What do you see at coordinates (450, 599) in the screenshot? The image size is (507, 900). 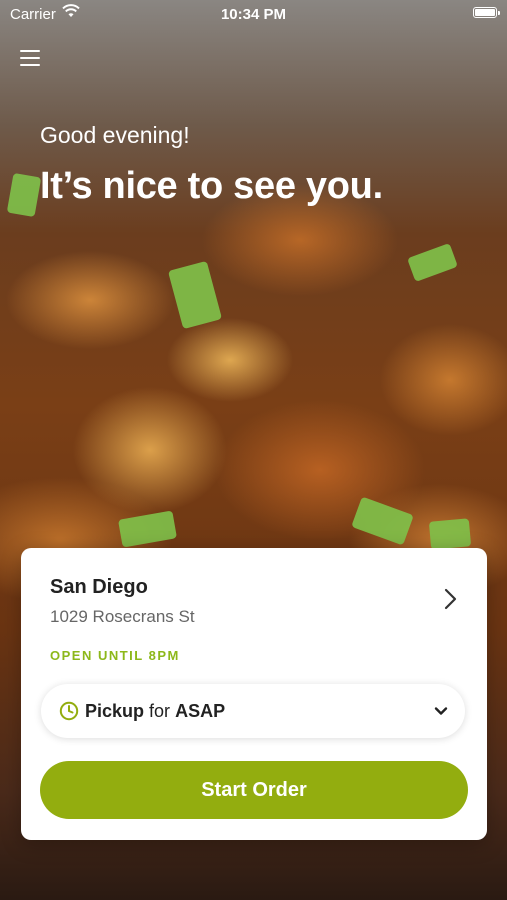 I see `chevron-right-icon` at bounding box center [450, 599].